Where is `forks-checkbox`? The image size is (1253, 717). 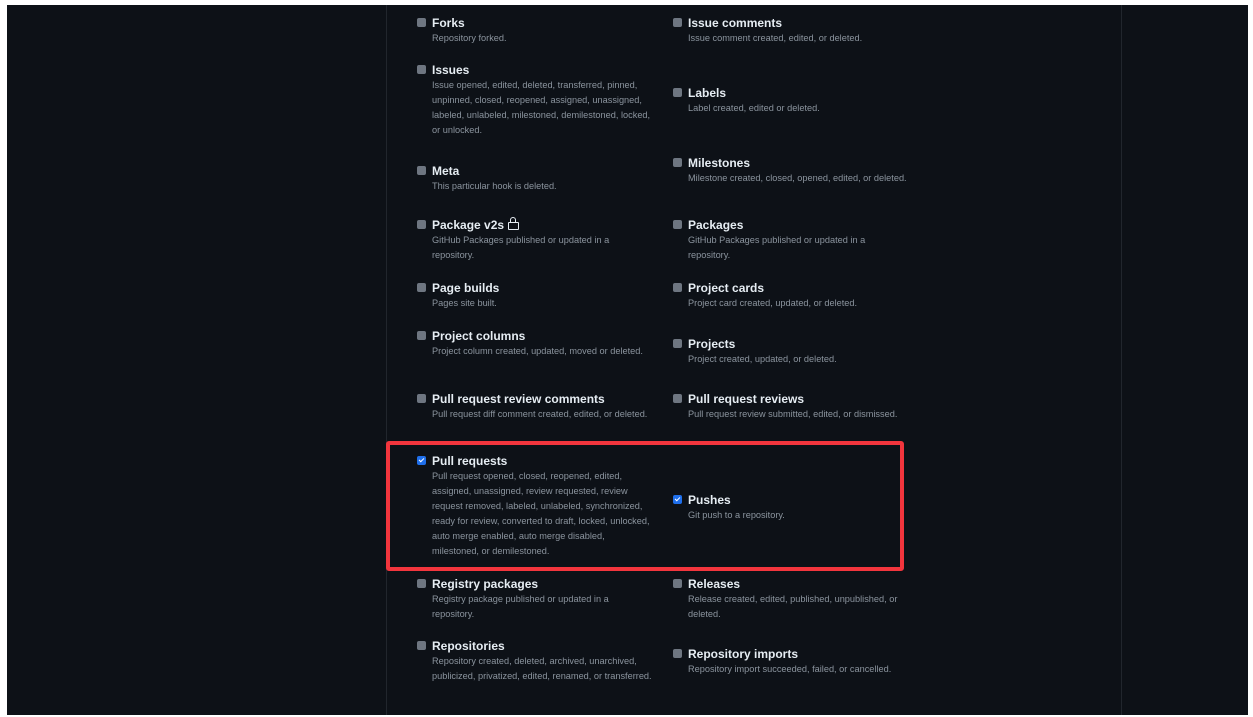
forks-checkbox is located at coordinates (421, 22).